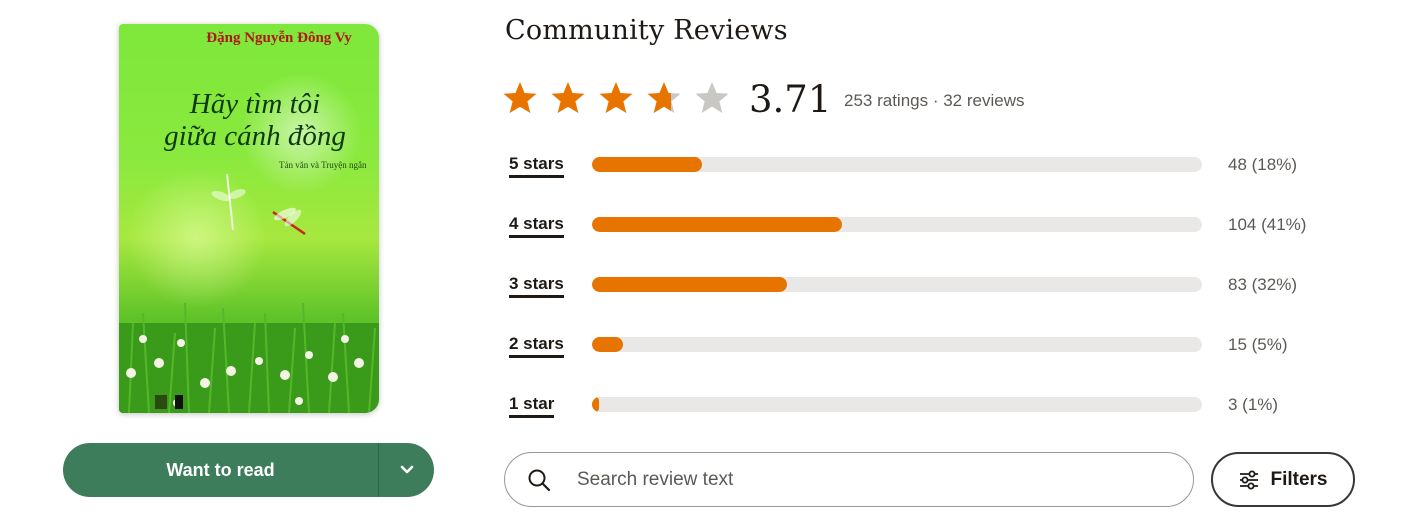 Image resolution: width=1410 pixels, height=517 pixels. I want to click on review-search-box, so click(849, 479).